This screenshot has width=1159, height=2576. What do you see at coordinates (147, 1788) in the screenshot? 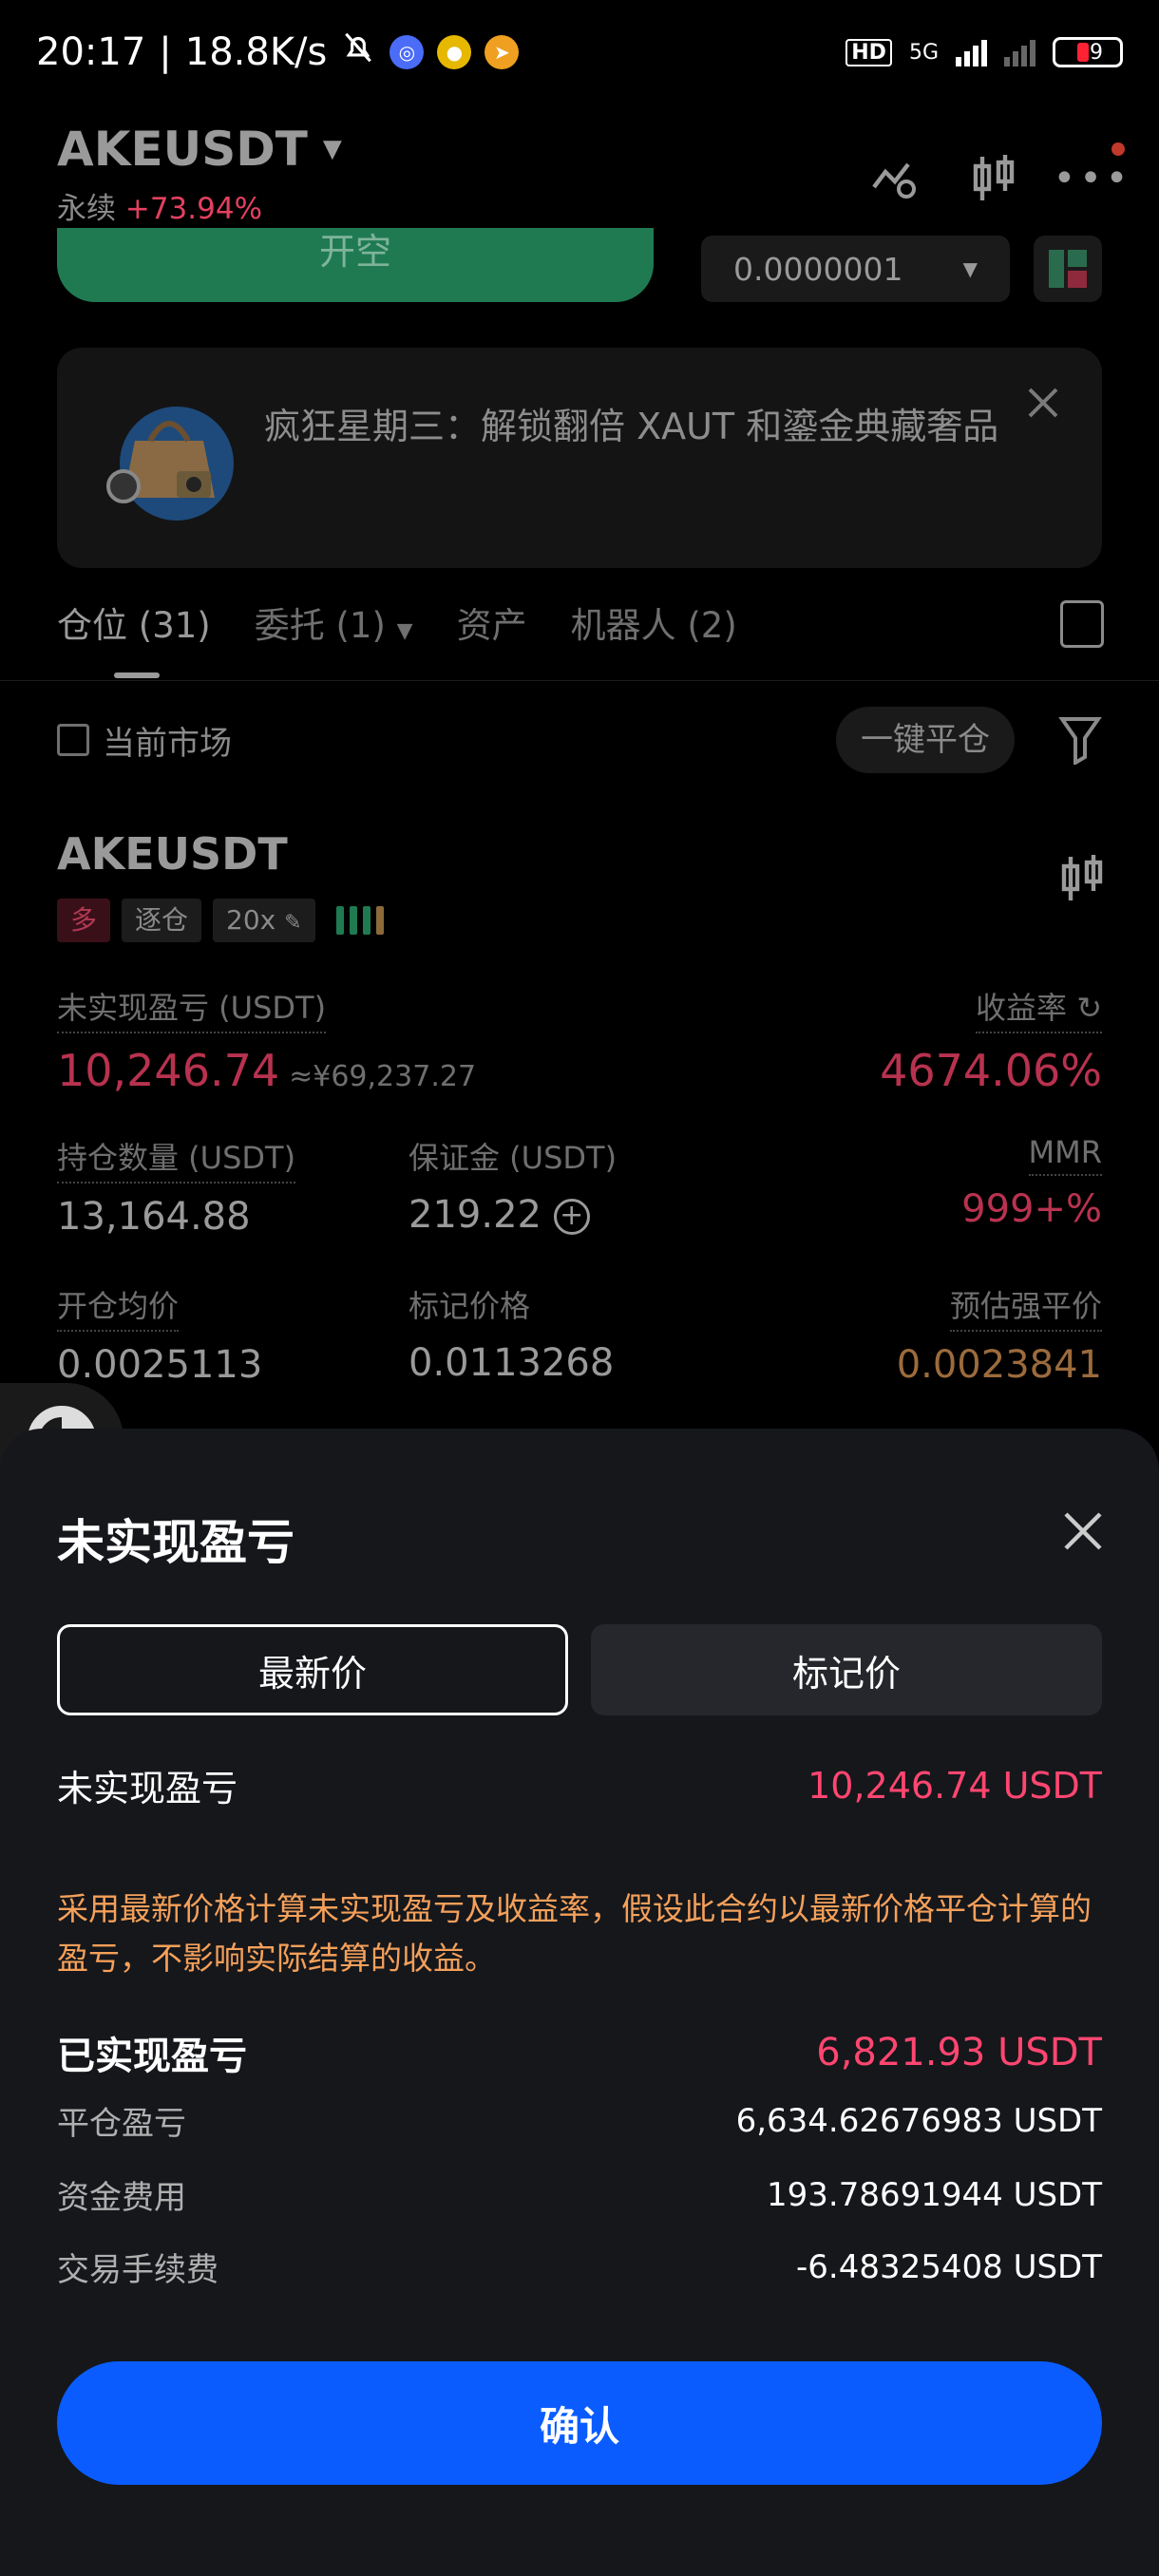
I see `unrealized-pnl-label: 未实现盈亏` at bounding box center [147, 1788].